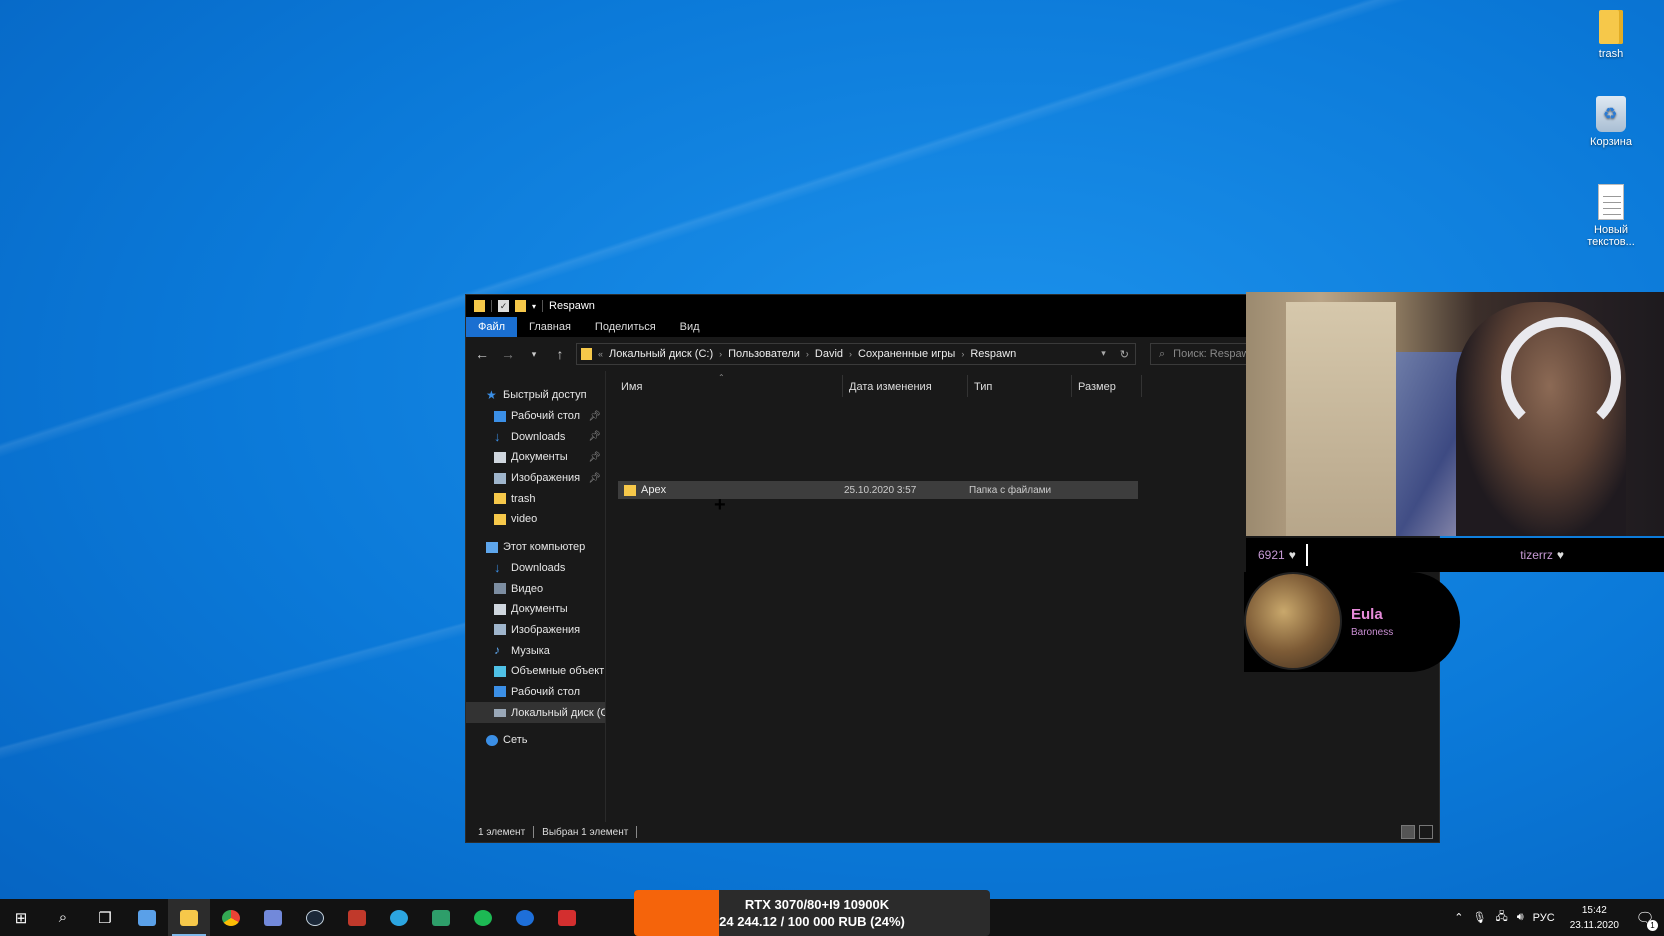  What do you see at coordinates (906, 354) in the screenshot?
I see `breadcrumb-item-saved-games: Сохраненные игры` at bounding box center [906, 354].